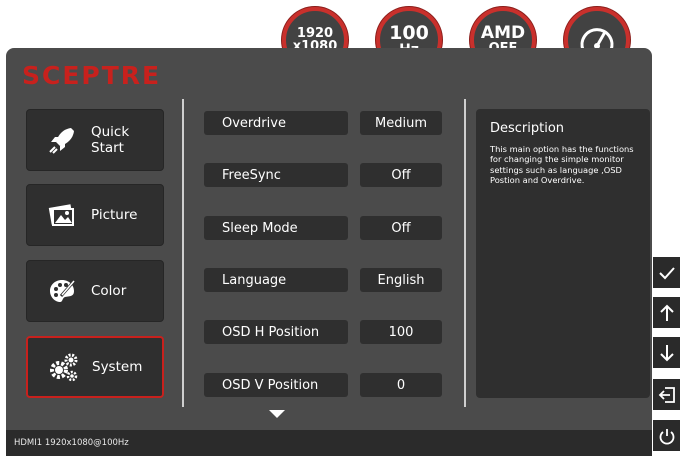  Describe the element at coordinates (71, 443) in the screenshot. I see `status-text: HDMI1 1920x1080@100Hz` at that location.